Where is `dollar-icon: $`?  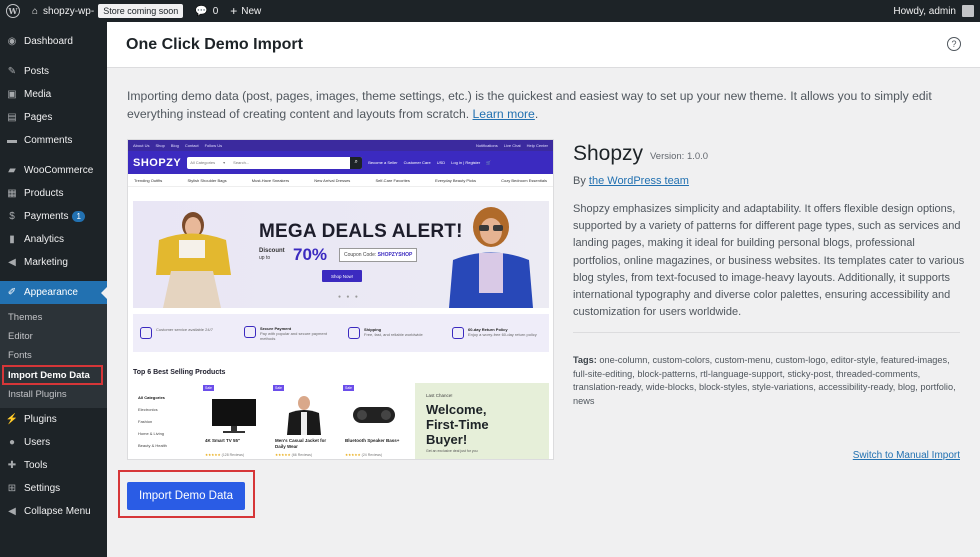 dollar-icon: $ is located at coordinates (12, 216).